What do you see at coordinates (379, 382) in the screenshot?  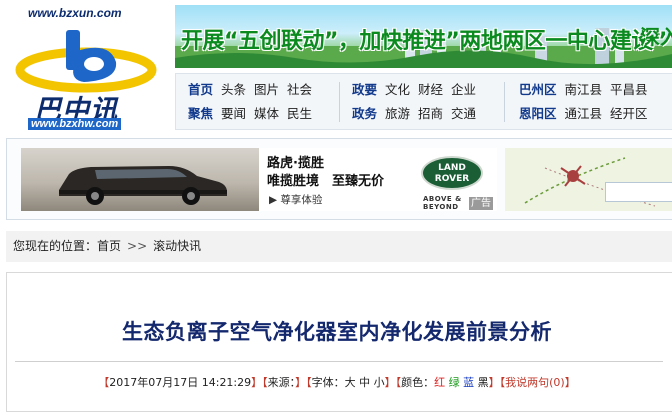 I see `font-size-small: 小` at bounding box center [379, 382].